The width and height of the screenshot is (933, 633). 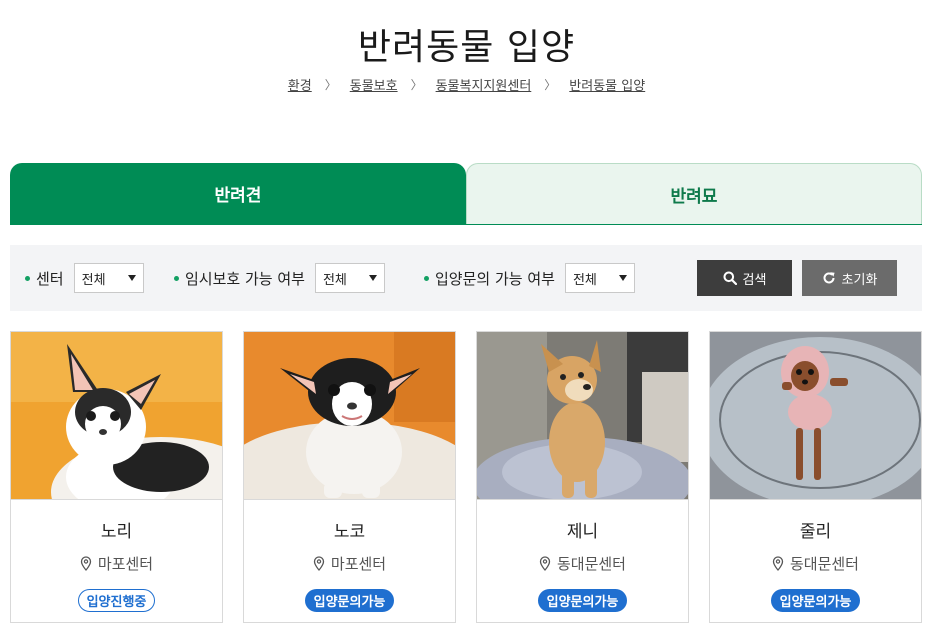 I want to click on search-button-label: 검색, so click(x=754, y=280).